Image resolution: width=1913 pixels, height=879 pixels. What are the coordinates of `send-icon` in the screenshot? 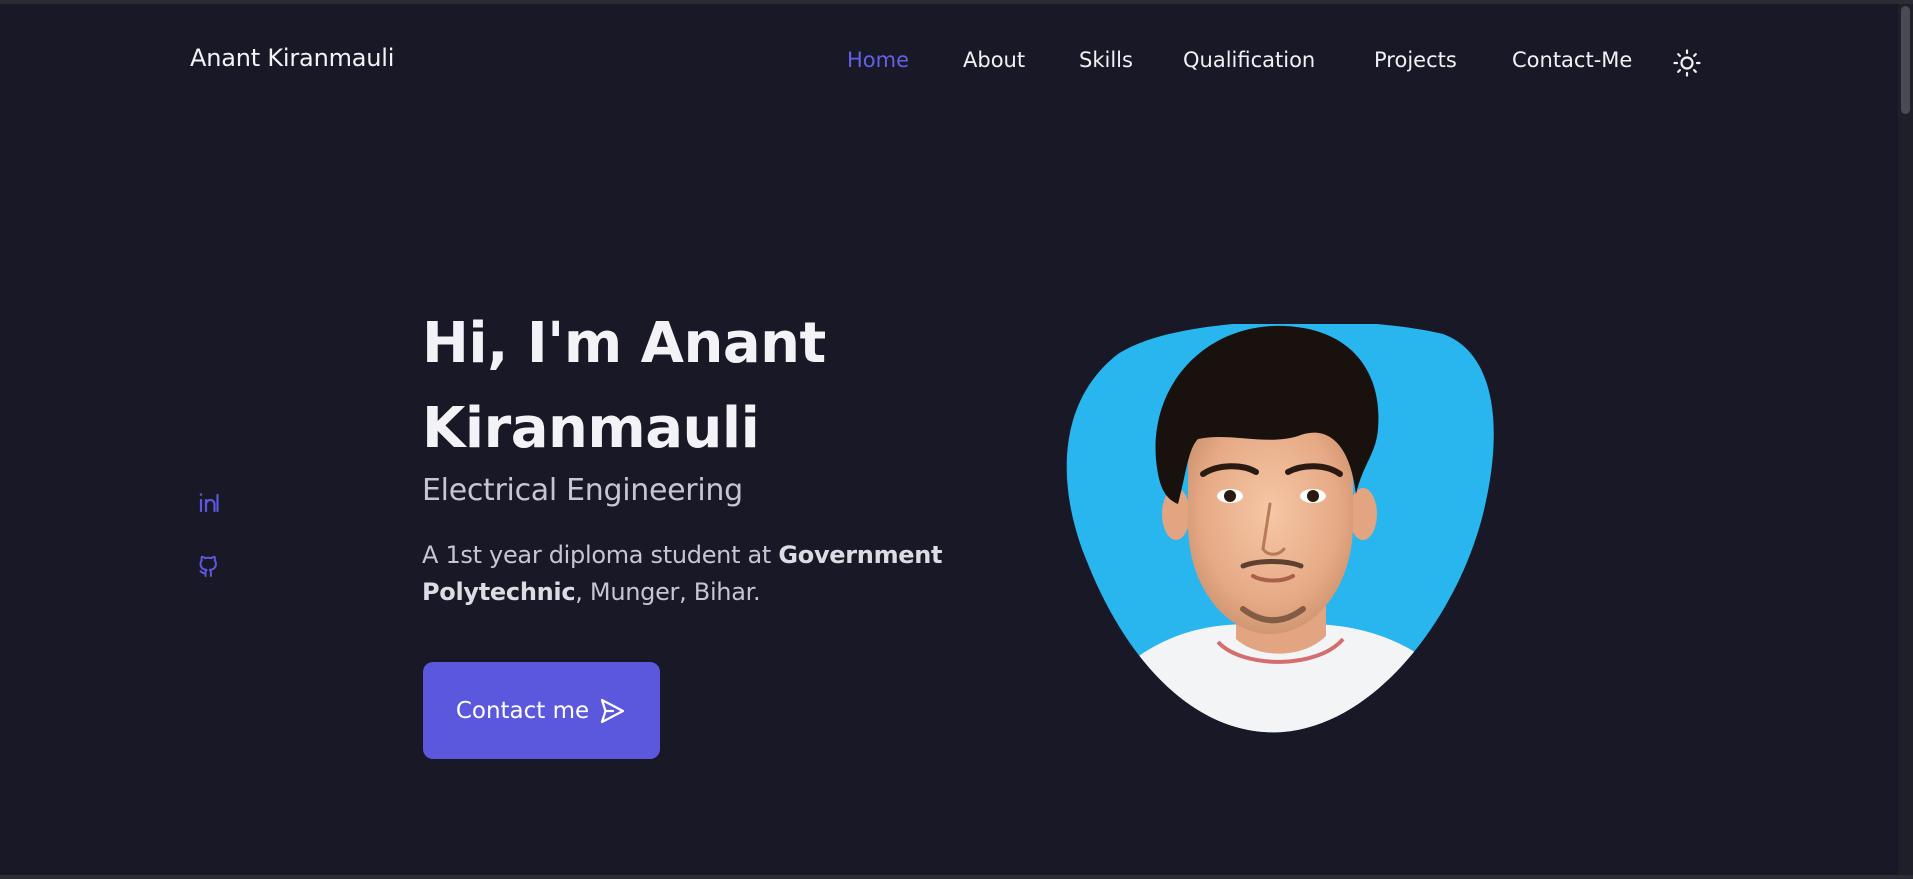 It's located at (613, 710).